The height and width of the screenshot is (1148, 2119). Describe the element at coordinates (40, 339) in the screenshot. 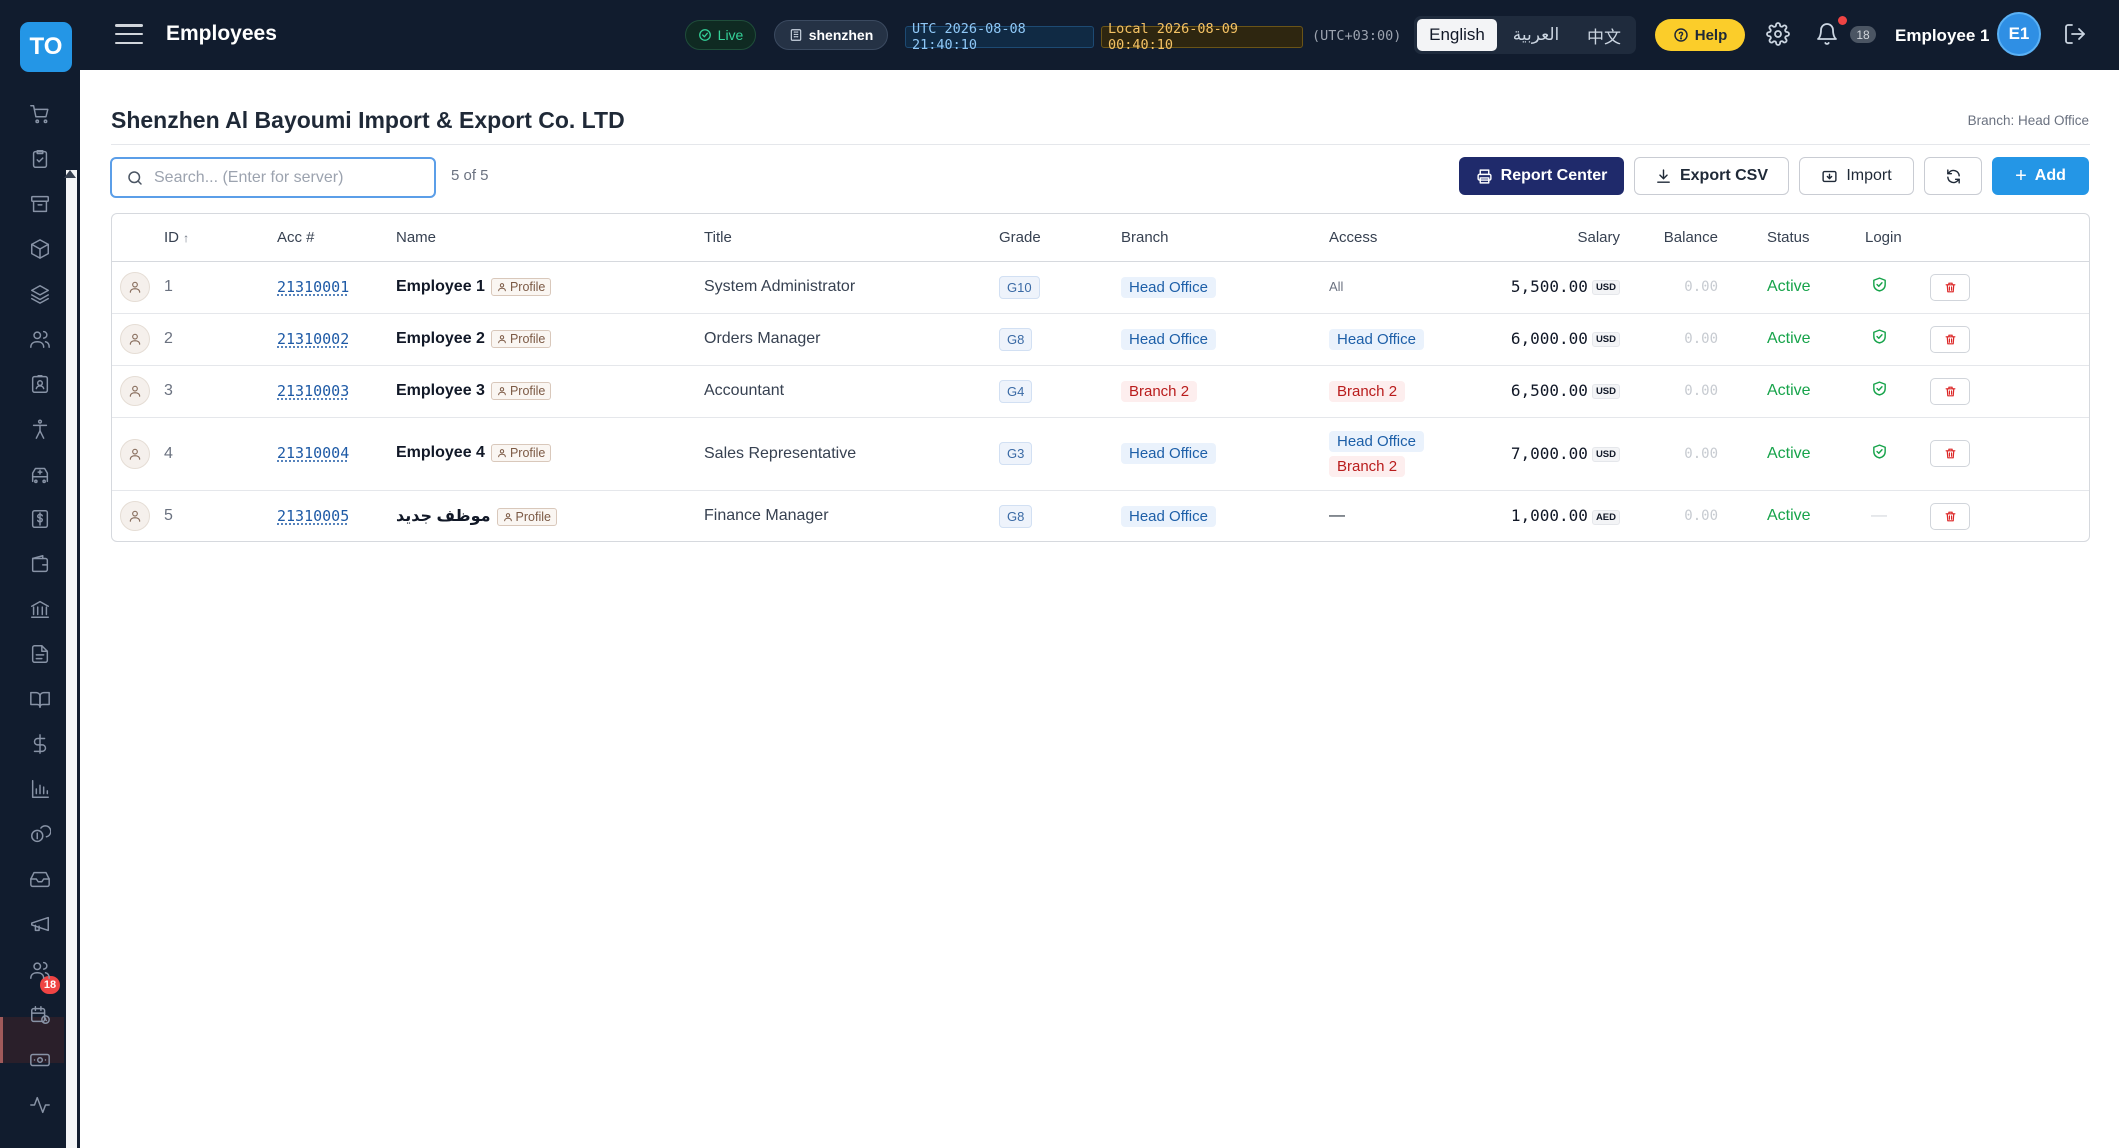

I see `users-icon` at that location.